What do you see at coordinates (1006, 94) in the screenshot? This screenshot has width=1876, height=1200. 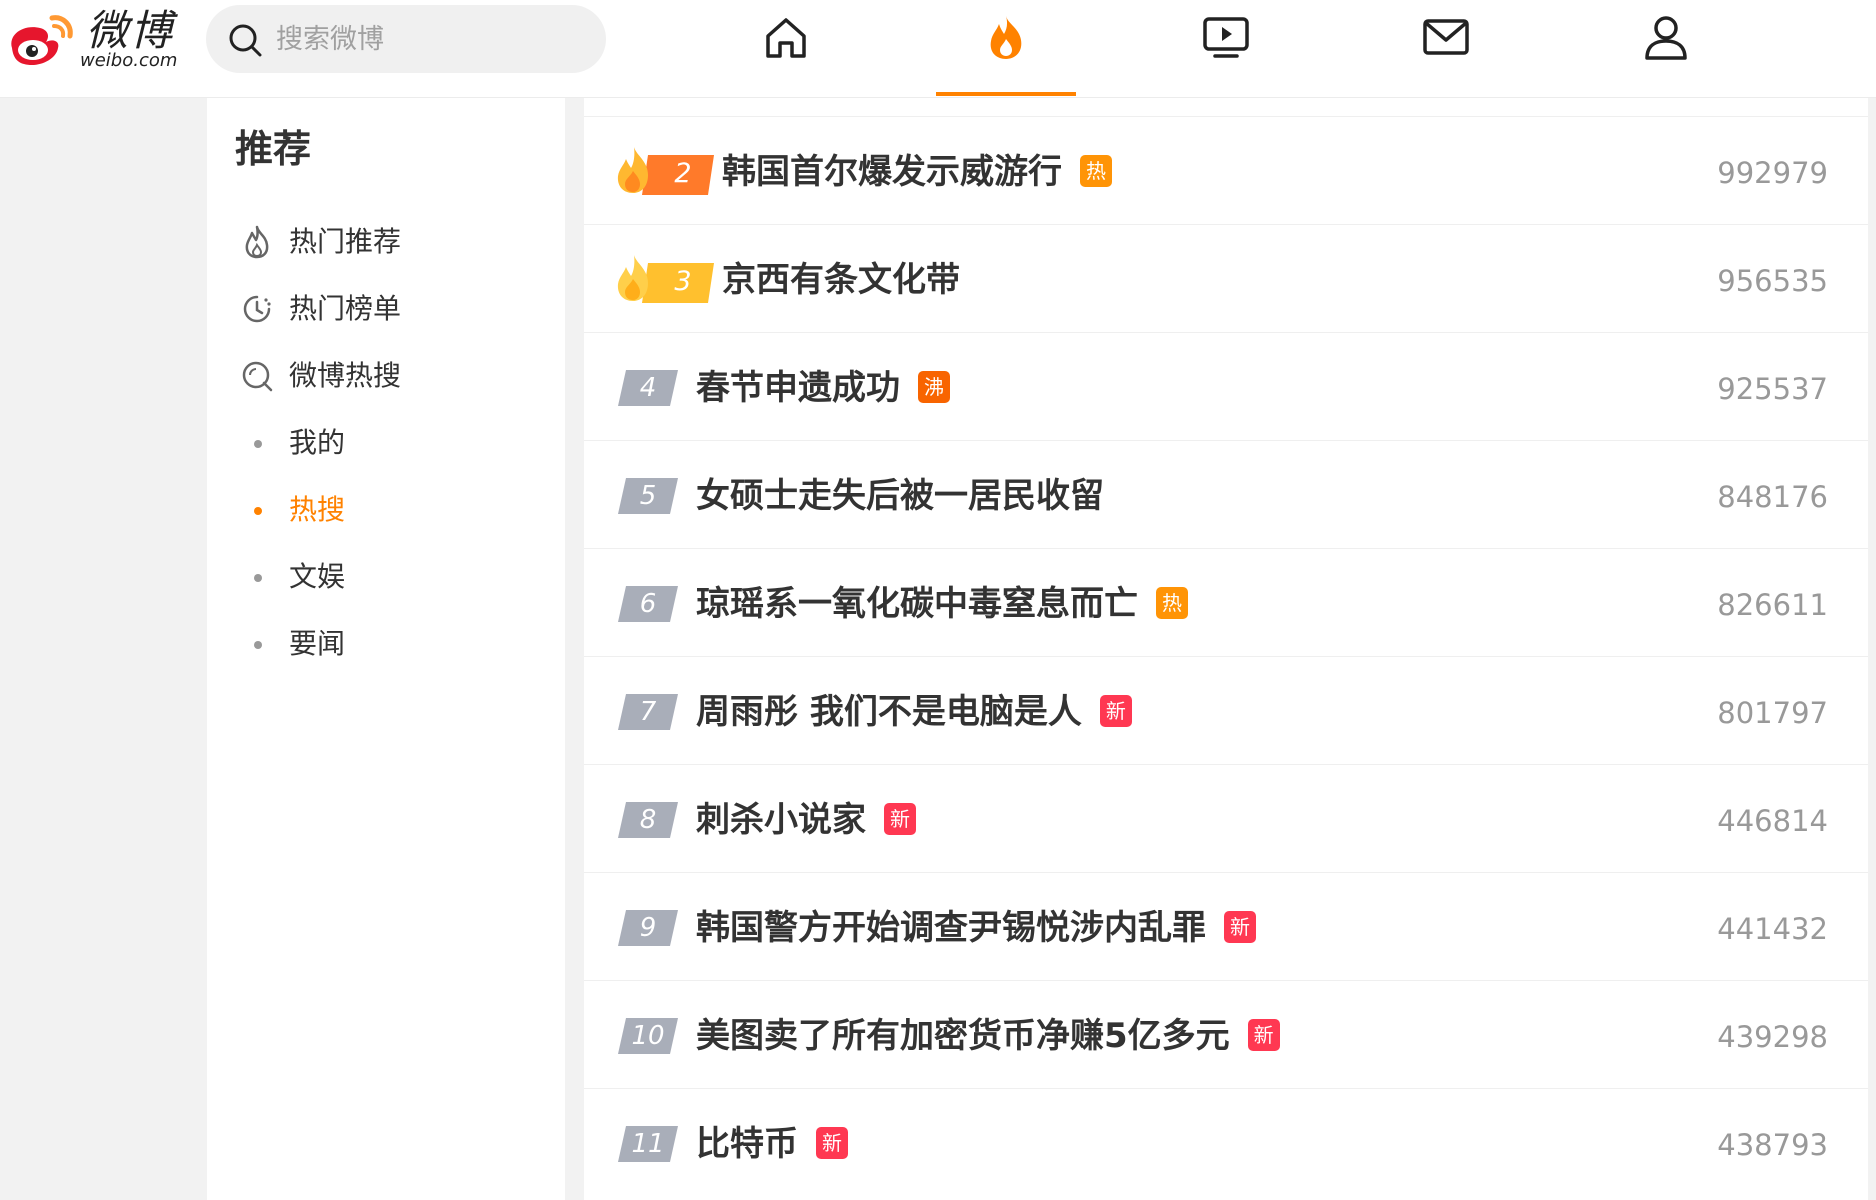 I see `nav-active-indicator` at bounding box center [1006, 94].